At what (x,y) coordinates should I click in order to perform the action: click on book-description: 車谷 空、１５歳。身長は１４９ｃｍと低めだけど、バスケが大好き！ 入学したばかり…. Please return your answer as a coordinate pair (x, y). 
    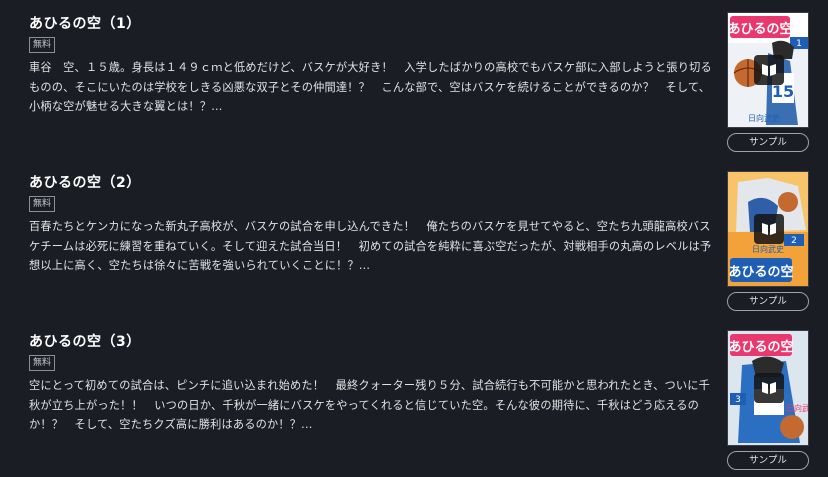
    Looking at the image, I should click on (370, 87).